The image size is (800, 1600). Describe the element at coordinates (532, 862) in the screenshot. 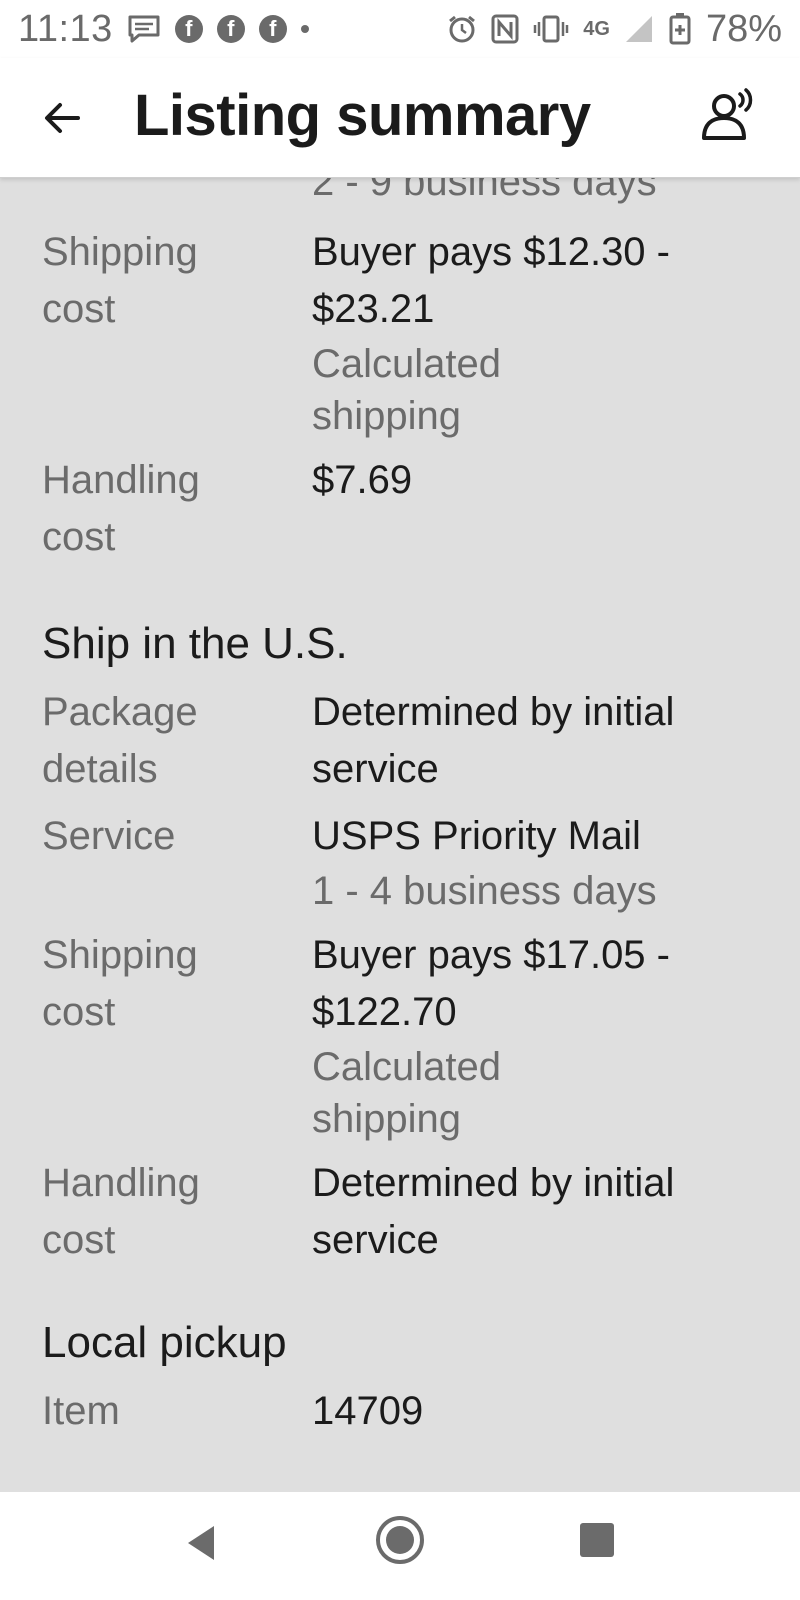

I see `service-value: USPS Priority Mail 1 - 4 business days` at that location.